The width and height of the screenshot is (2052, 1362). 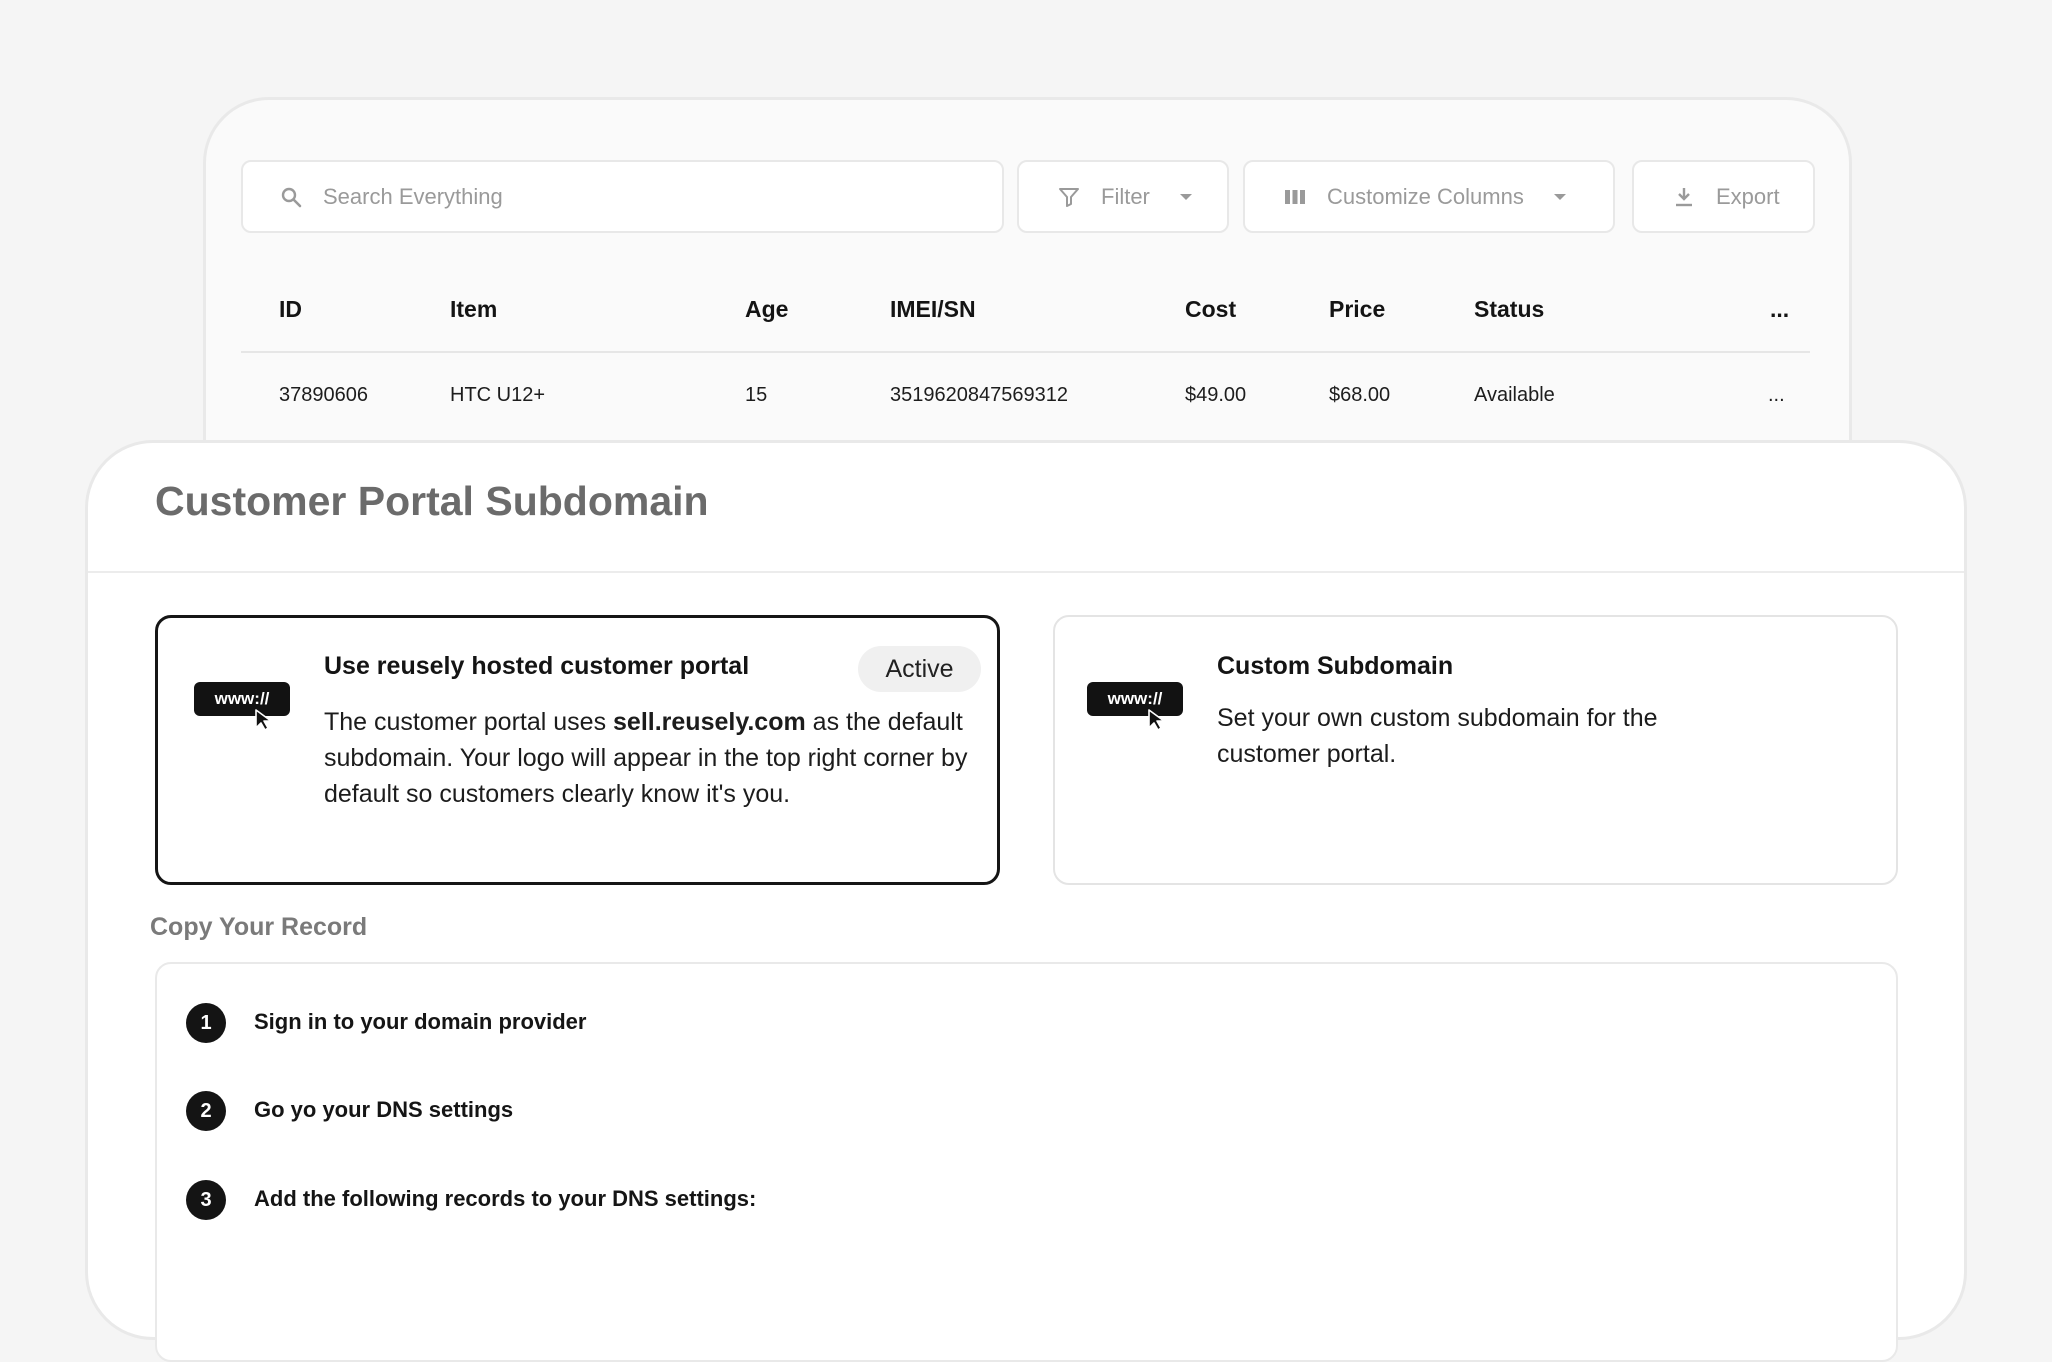 I want to click on filter-label: Filter, so click(x=1125, y=196).